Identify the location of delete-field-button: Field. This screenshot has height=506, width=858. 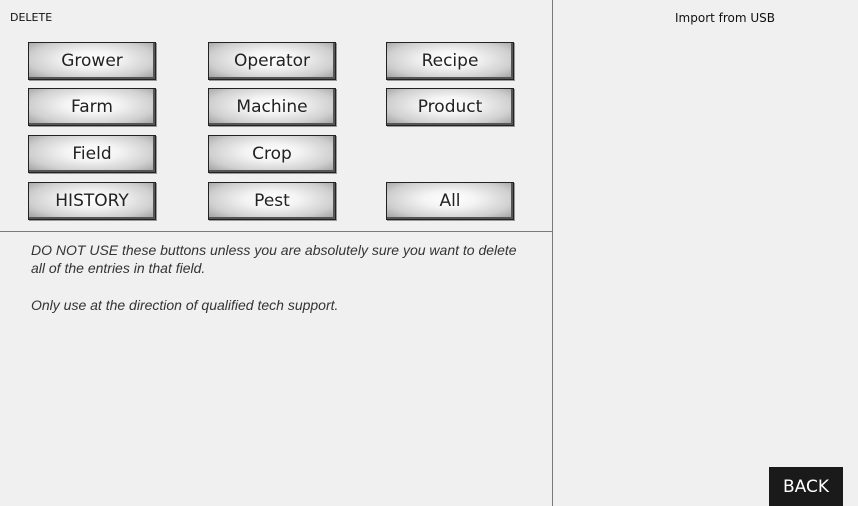
(92, 154).